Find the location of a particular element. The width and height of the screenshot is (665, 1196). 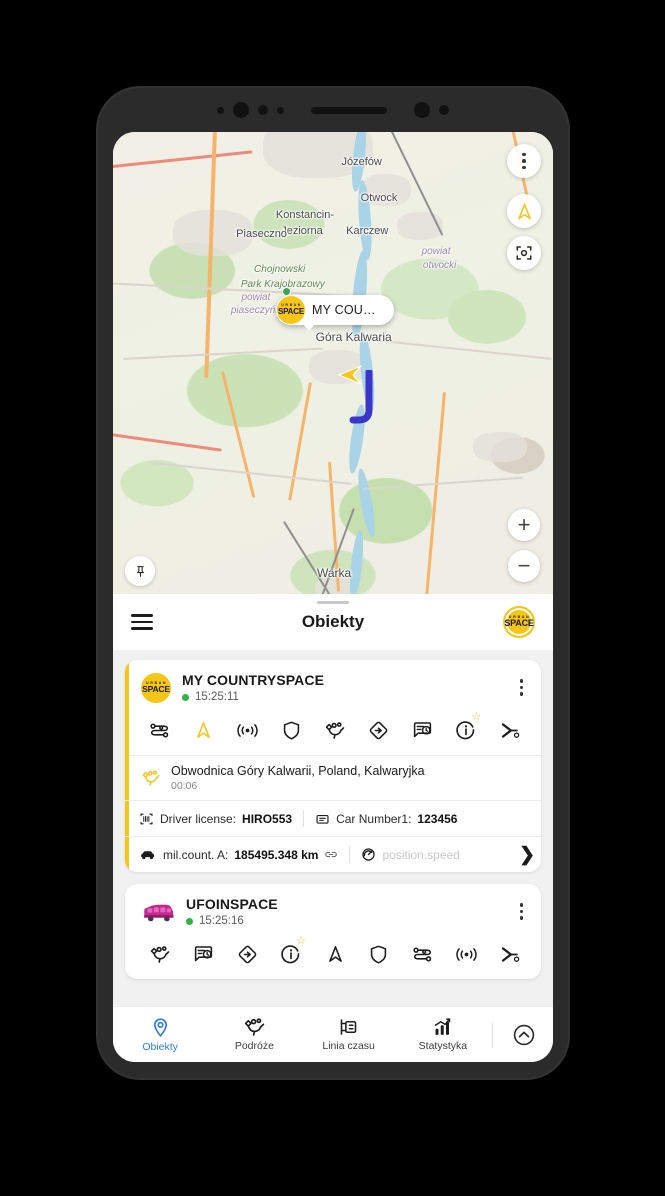

object-card-my-countryspace: U R B A N SPACE MY COUNTRYSPACE 15:25:11 is located at coordinates (333, 766).